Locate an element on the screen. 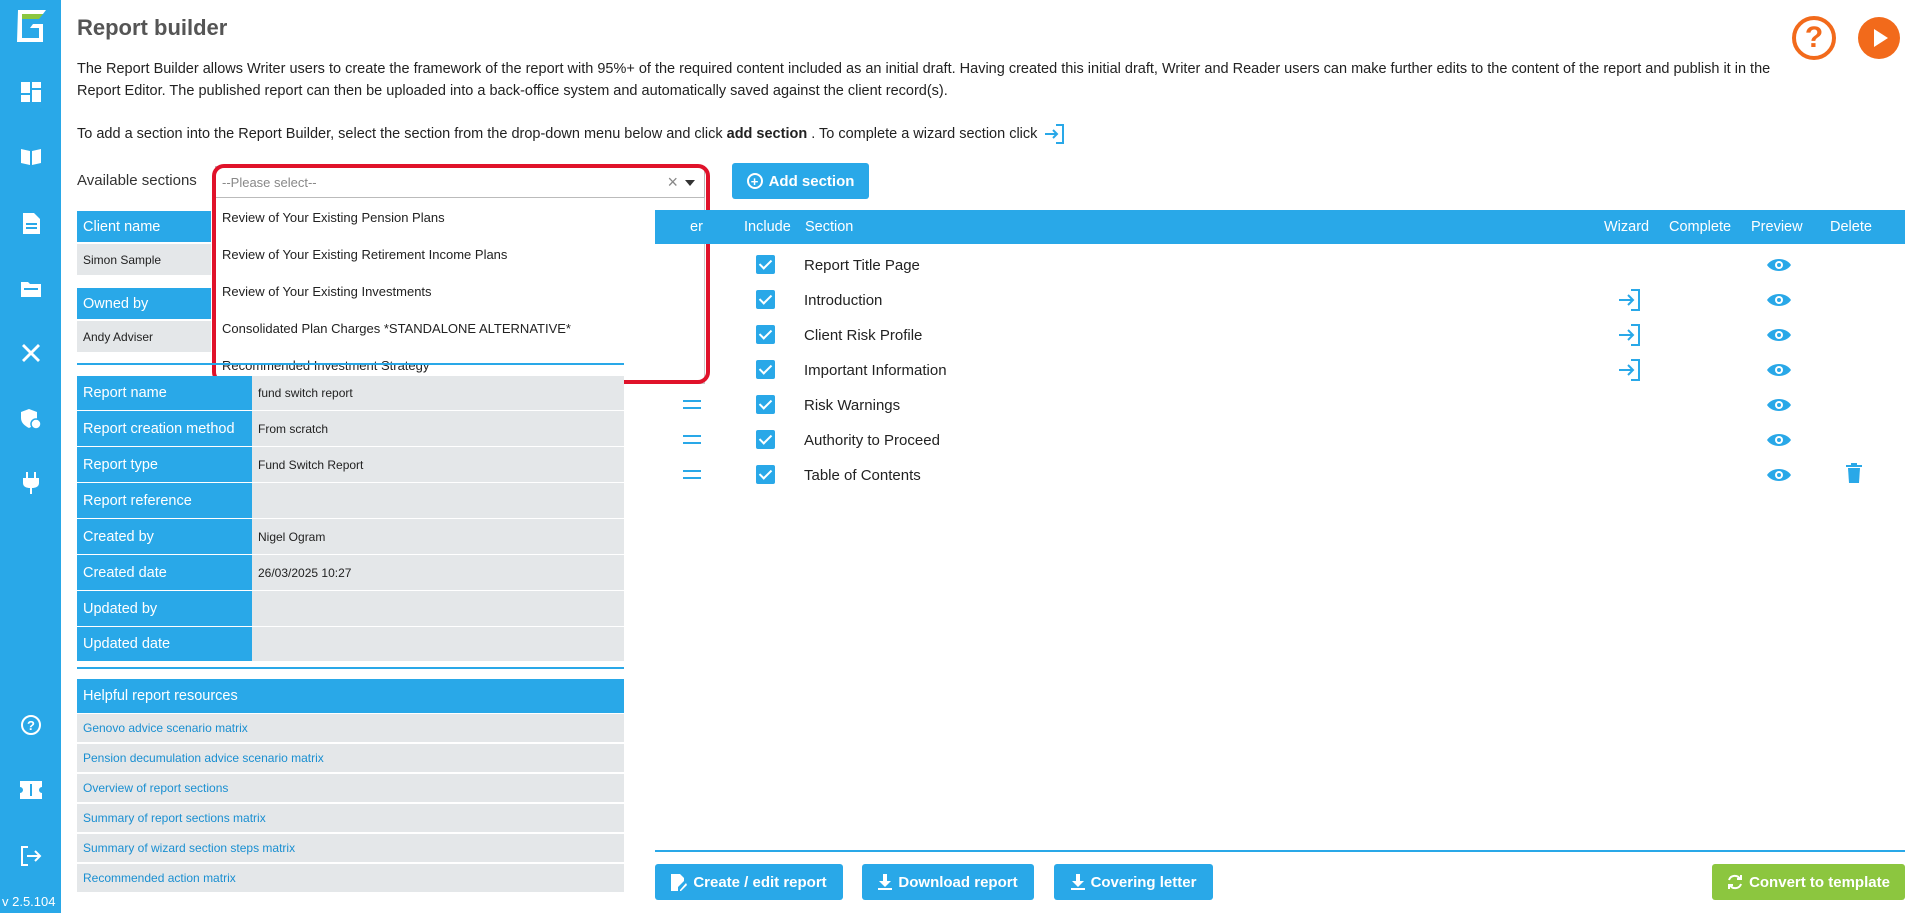 Image resolution: width=1922 pixels, height=913 pixels. instructions-bold: add section is located at coordinates (767, 134).